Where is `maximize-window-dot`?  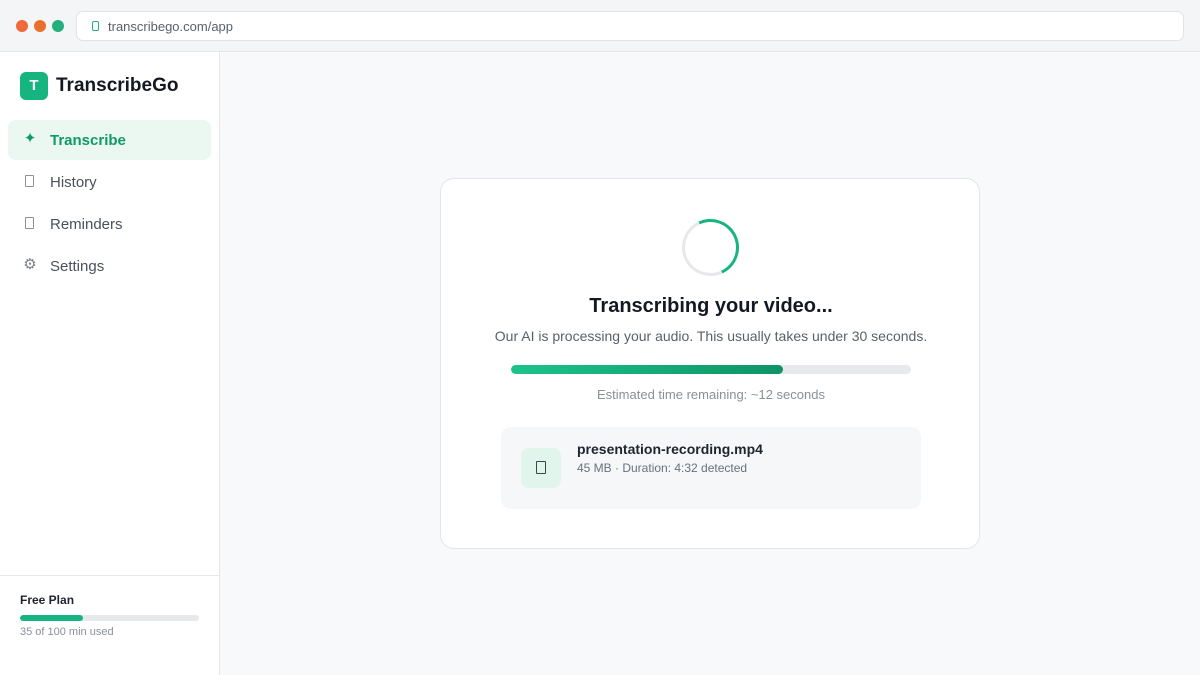
maximize-window-dot is located at coordinates (58, 26).